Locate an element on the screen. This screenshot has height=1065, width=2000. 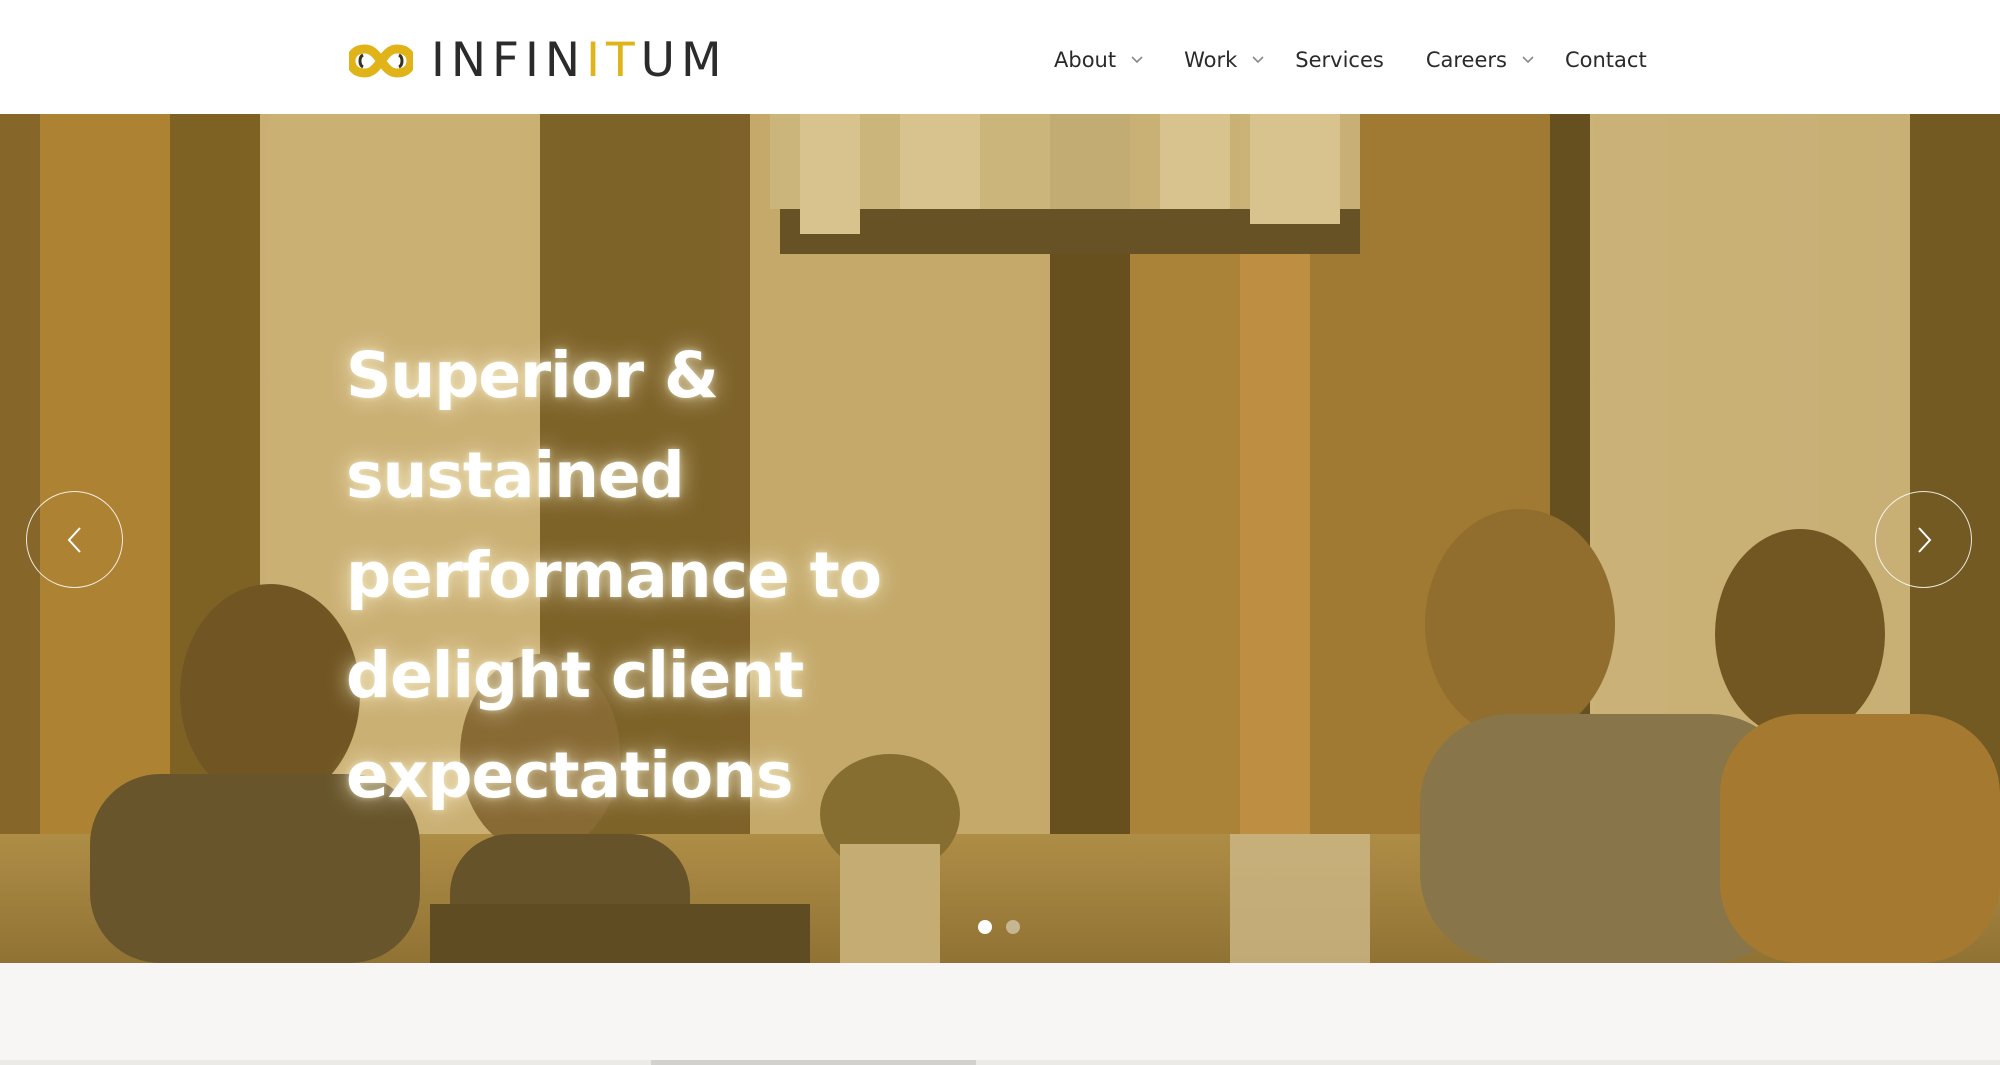
nav-item-contact-label: Contact is located at coordinates (1605, 60).